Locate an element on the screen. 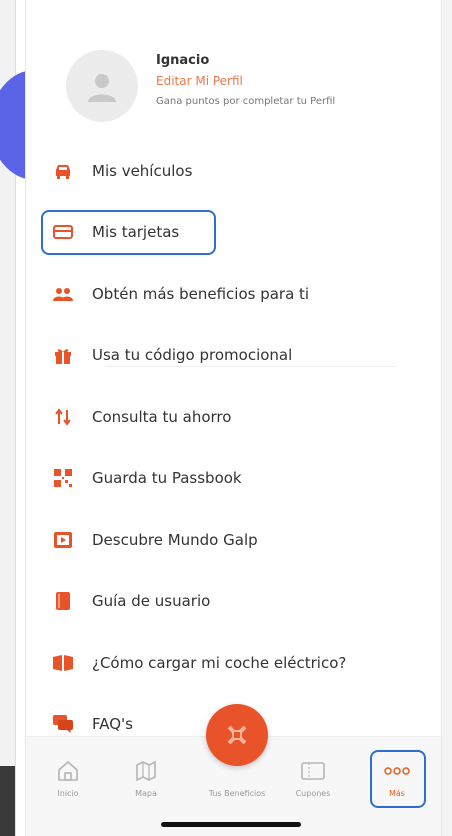 The height and width of the screenshot is (836, 452). menu-item-vehiculos: Mis vehículos is located at coordinates (233, 171).